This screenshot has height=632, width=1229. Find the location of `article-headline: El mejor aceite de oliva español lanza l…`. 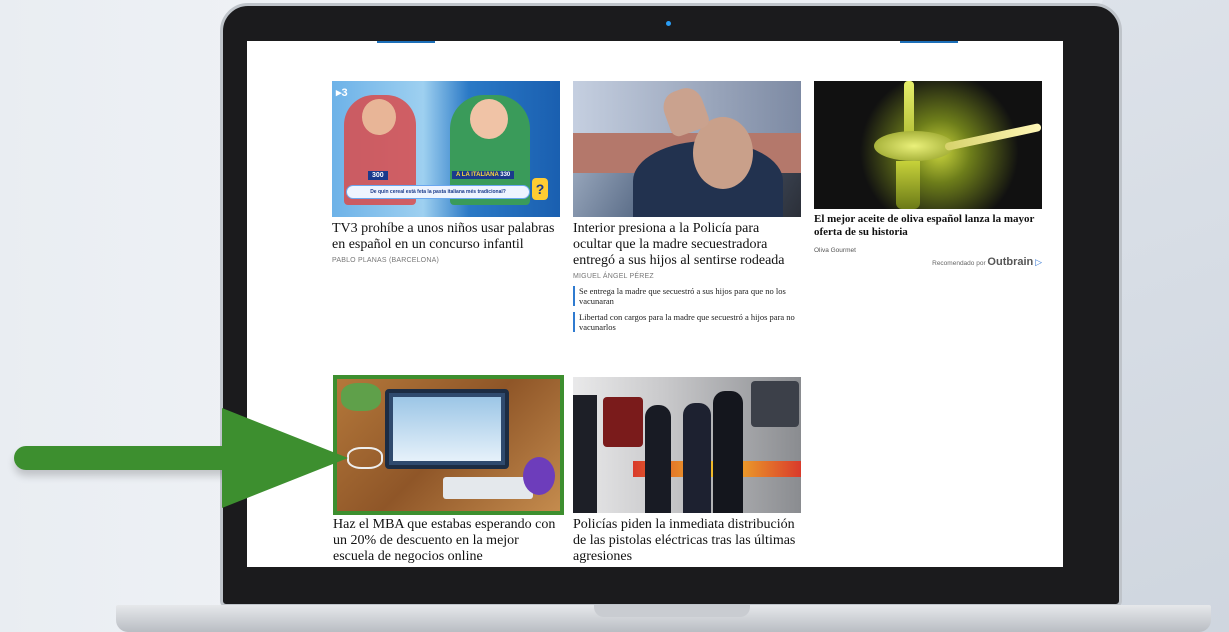

article-headline: El mejor aceite de oliva español lanza l… is located at coordinates (928, 226).